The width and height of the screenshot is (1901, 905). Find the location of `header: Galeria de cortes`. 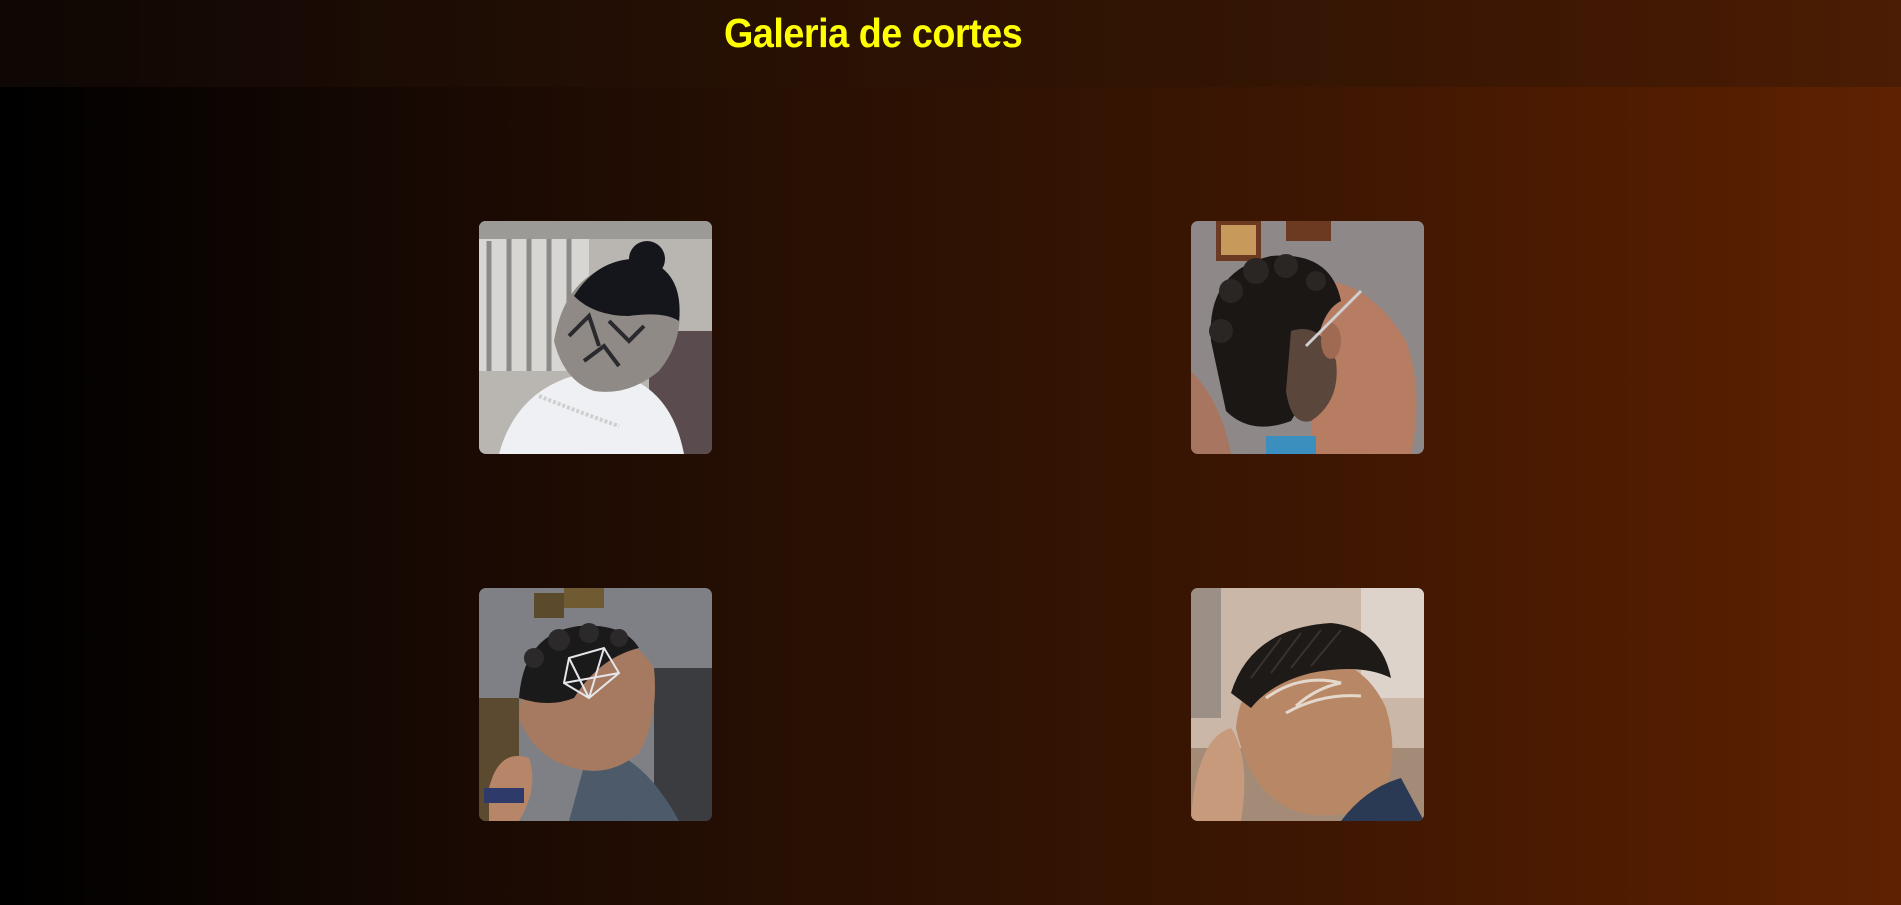

header: Galeria de cortes is located at coordinates (950, 43).